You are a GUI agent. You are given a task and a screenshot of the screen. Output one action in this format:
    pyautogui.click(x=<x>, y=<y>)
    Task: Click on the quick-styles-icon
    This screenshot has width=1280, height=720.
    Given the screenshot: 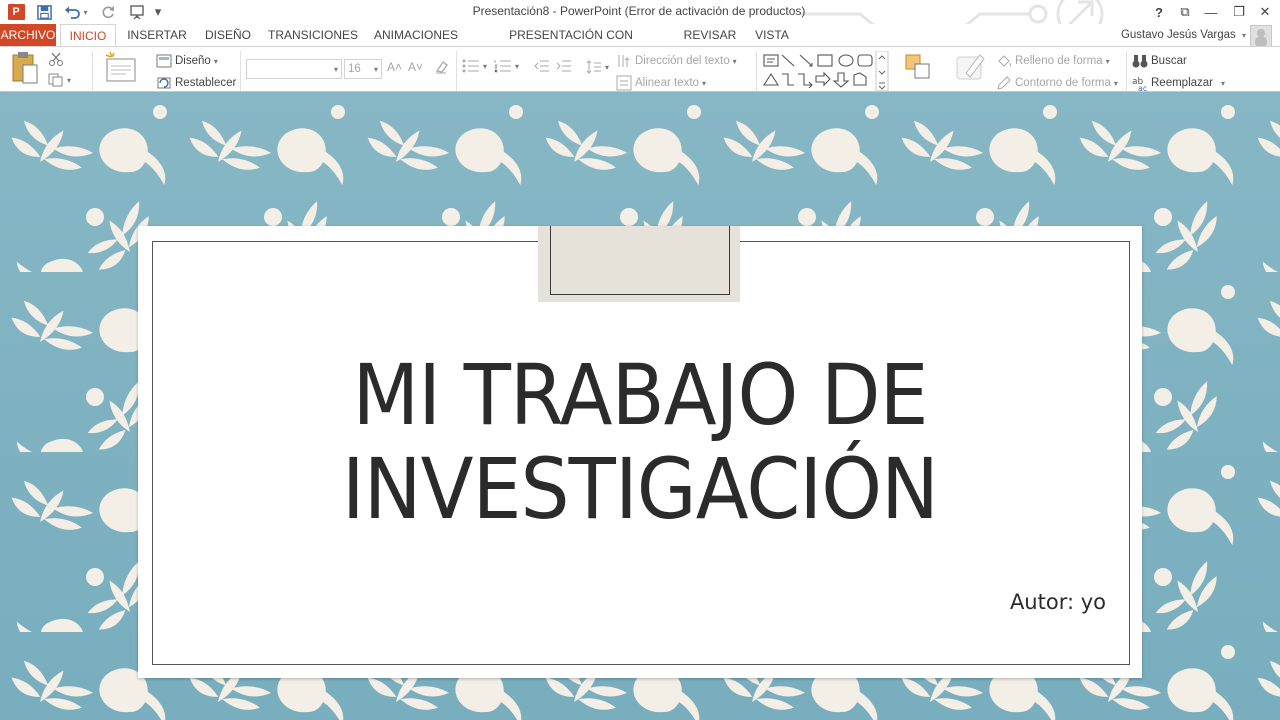 What is the action you would take?
    pyautogui.click(x=970, y=67)
    